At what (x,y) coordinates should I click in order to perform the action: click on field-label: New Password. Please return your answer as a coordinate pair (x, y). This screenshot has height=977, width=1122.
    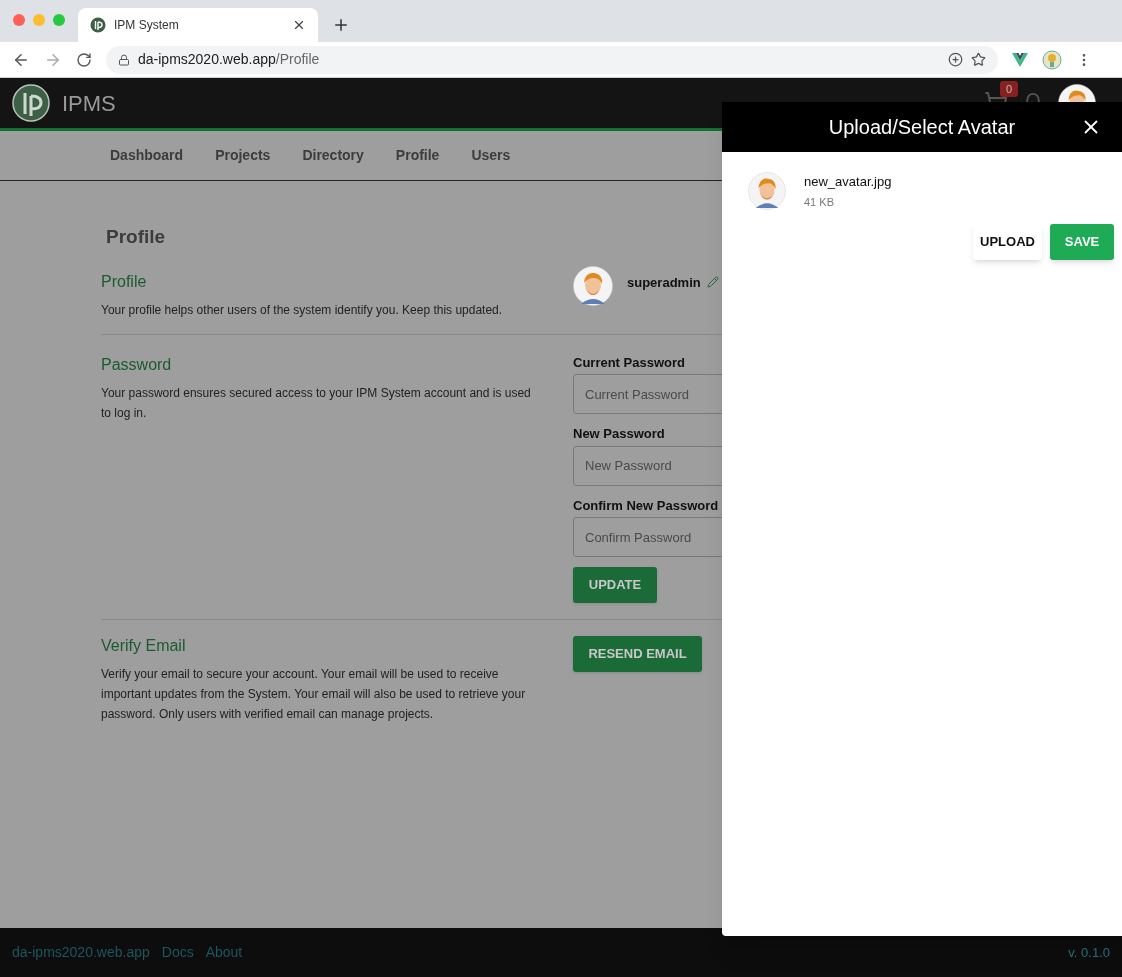
    Looking at the image, I should click on (619, 434).